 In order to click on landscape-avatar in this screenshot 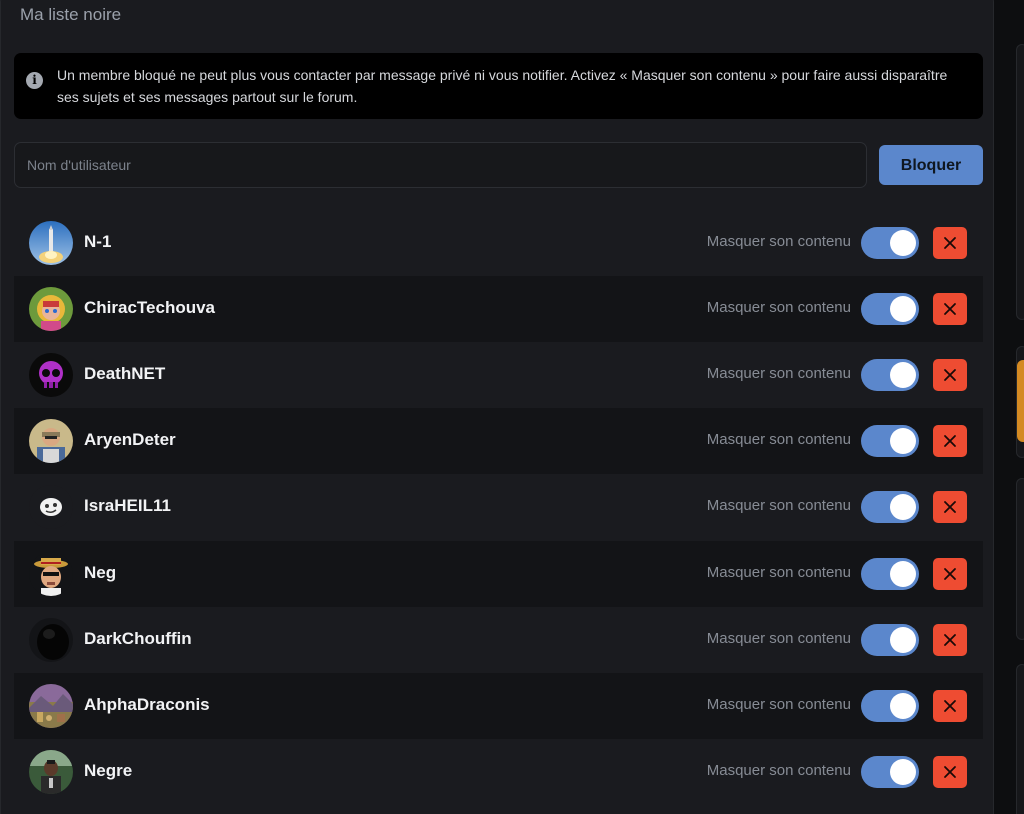, I will do `click(51, 706)`.